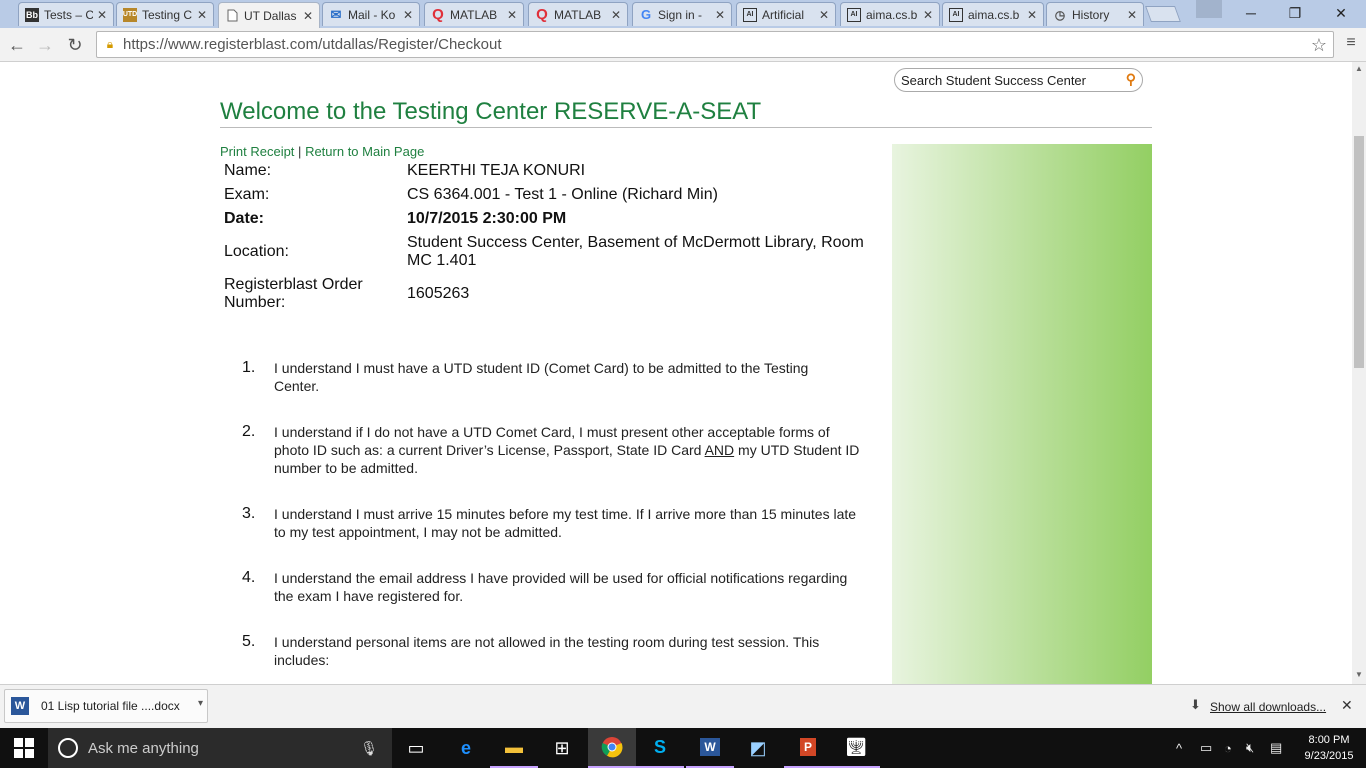  What do you see at coordinates (248, 170) in the screenshot?
I see `name-label: Name:` at bounding box center [248, 170].